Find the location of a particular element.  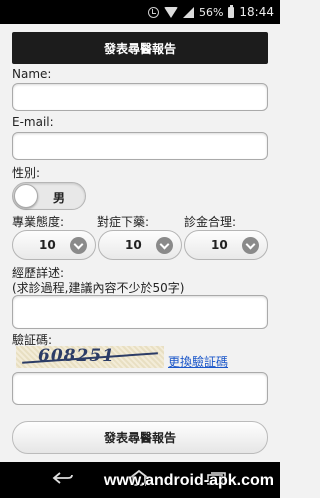

rating-select-treatment: 10 is located at coordinates (140, 245).